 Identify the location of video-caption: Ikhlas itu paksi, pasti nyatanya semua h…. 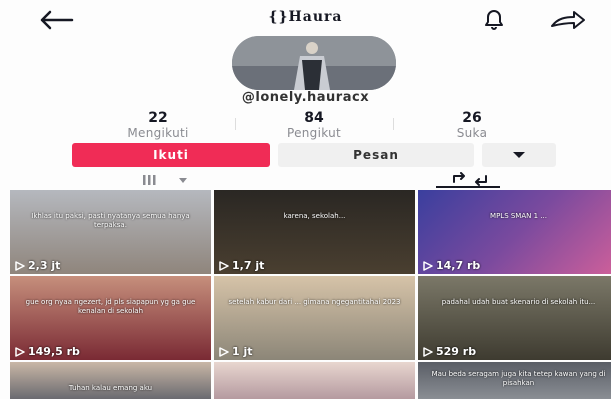
(110, 220).